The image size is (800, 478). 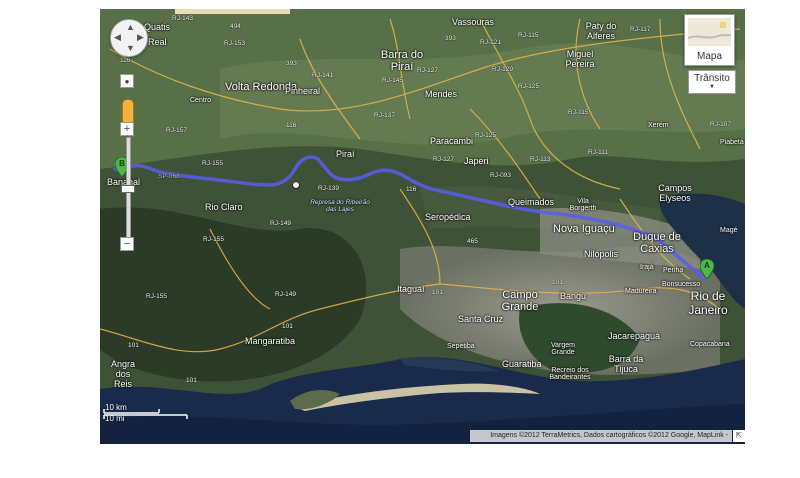 I want to click on place-xerem: Xerém, so click(x=658, y=125).